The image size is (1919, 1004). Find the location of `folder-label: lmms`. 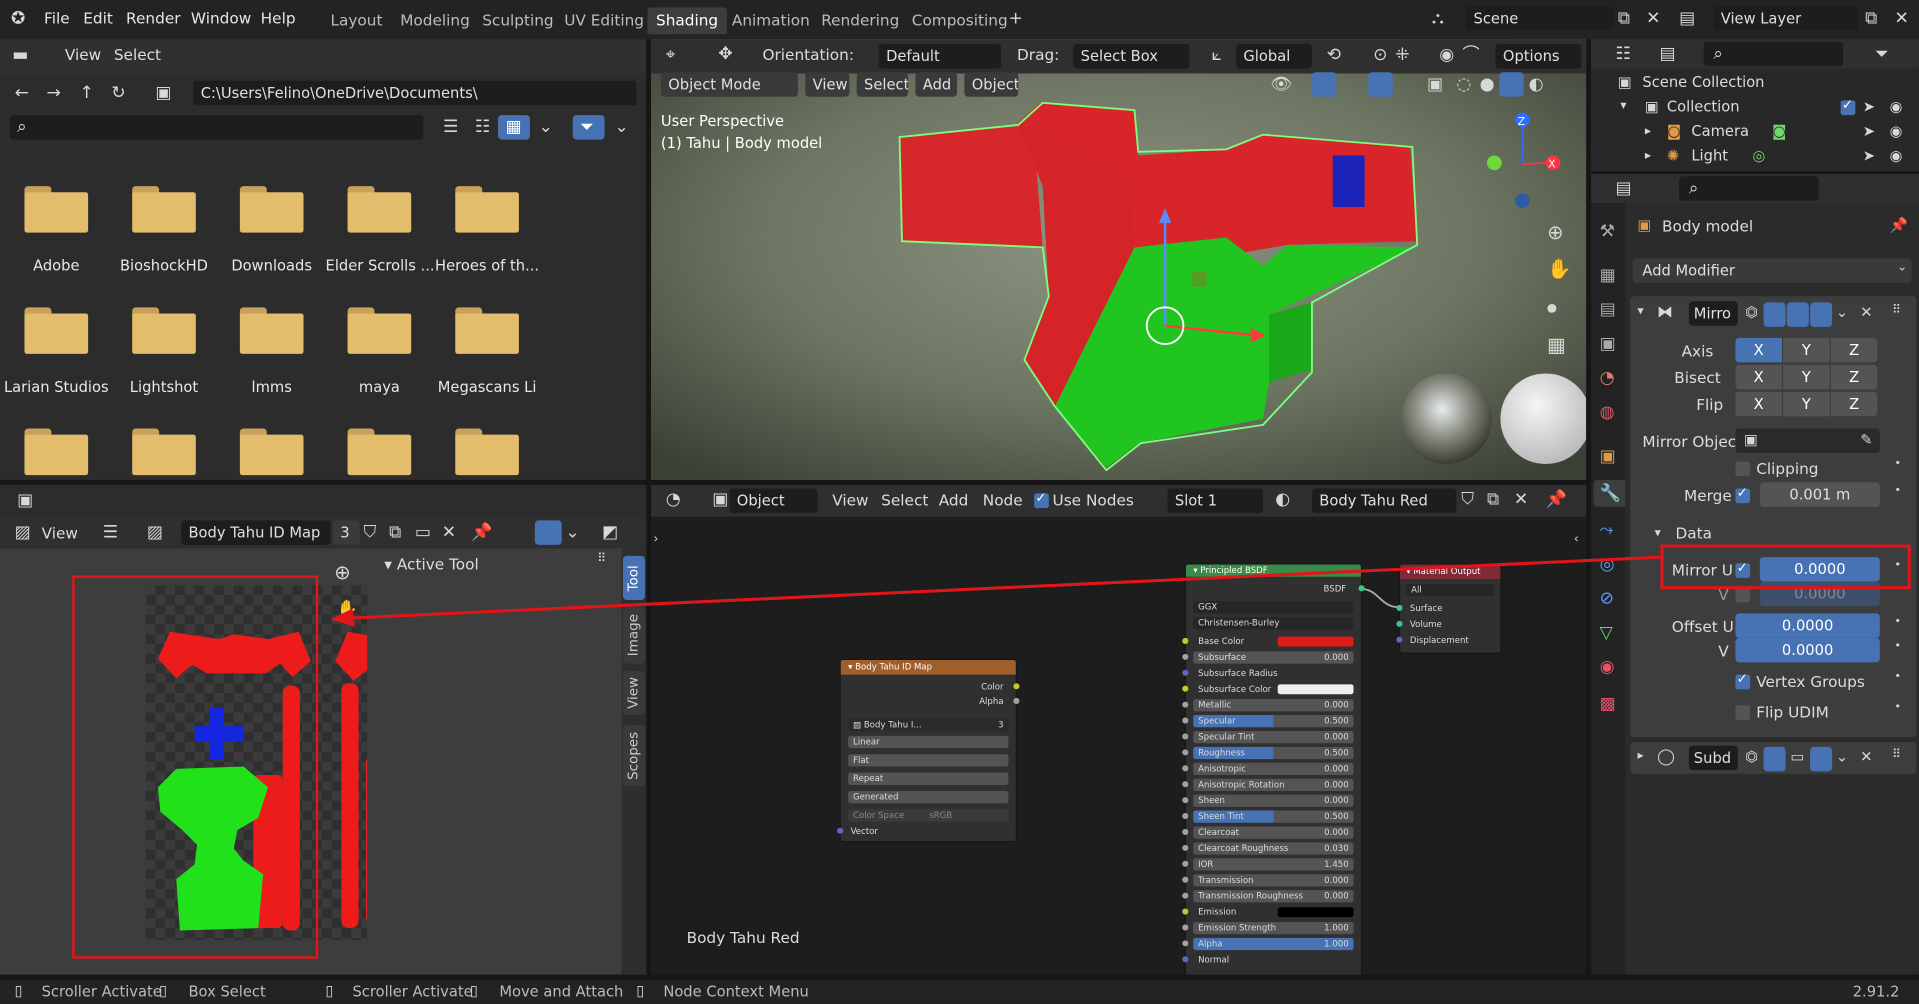

folder-label: lmms is located at coordinates (272, 386).